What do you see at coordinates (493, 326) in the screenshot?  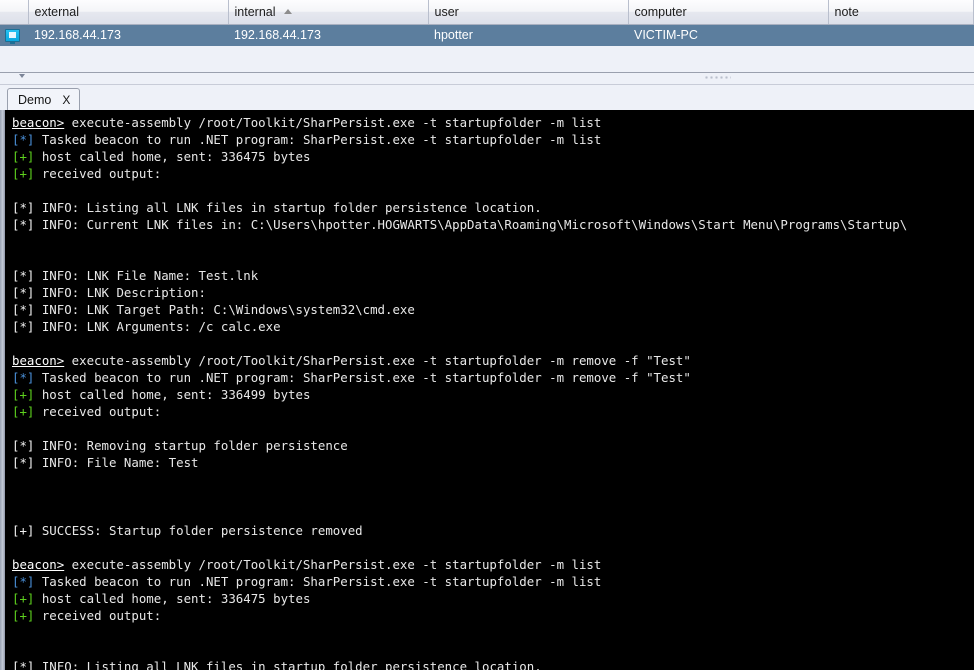 I see `console-line: [*] INFO: LNK Arguments: /c calc.exe` at bounding box center [493, 326].